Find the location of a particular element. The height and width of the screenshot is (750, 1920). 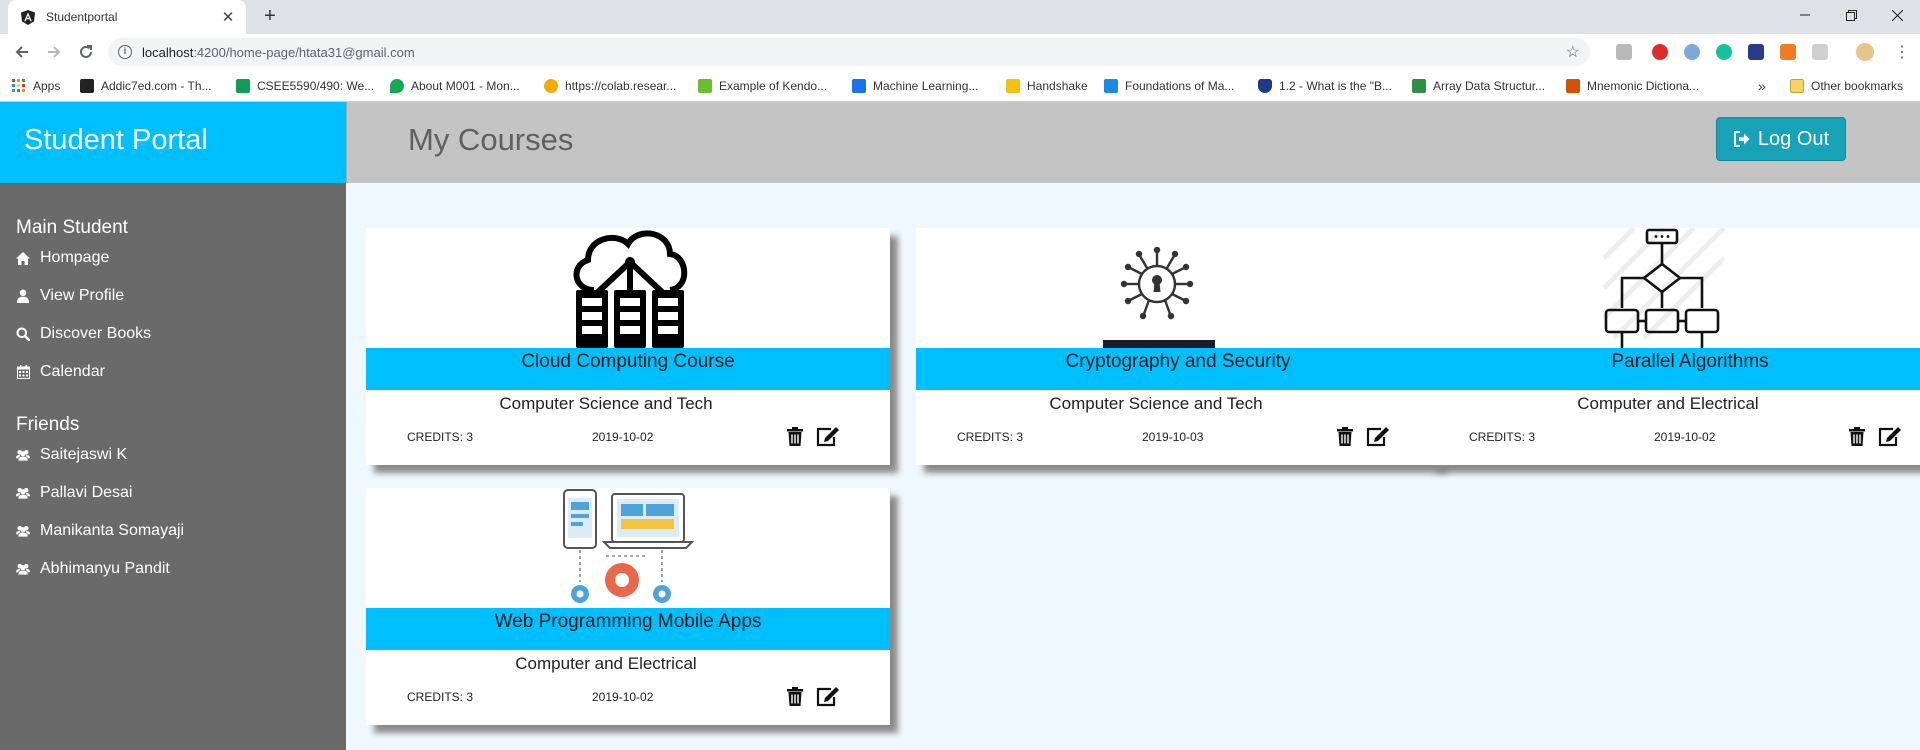

course-title: Web Programming Mobile Apps is located at coordinates (628, 629).